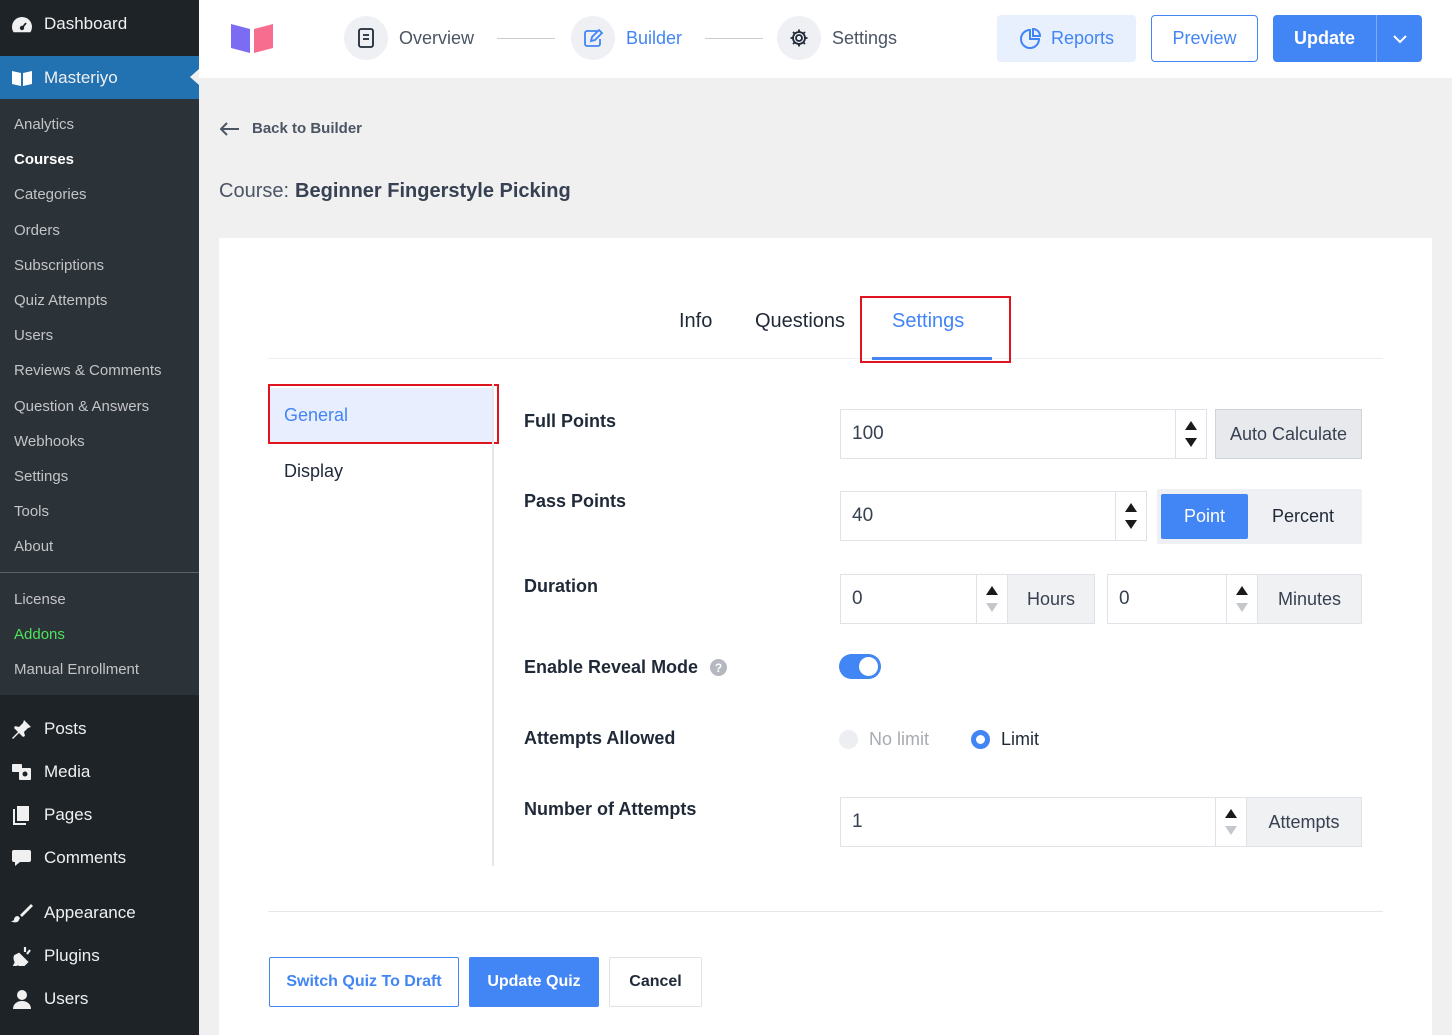  Describe the element at coordinates (865, 37) in the screenshot. I see `step-label: Settings` at that location.